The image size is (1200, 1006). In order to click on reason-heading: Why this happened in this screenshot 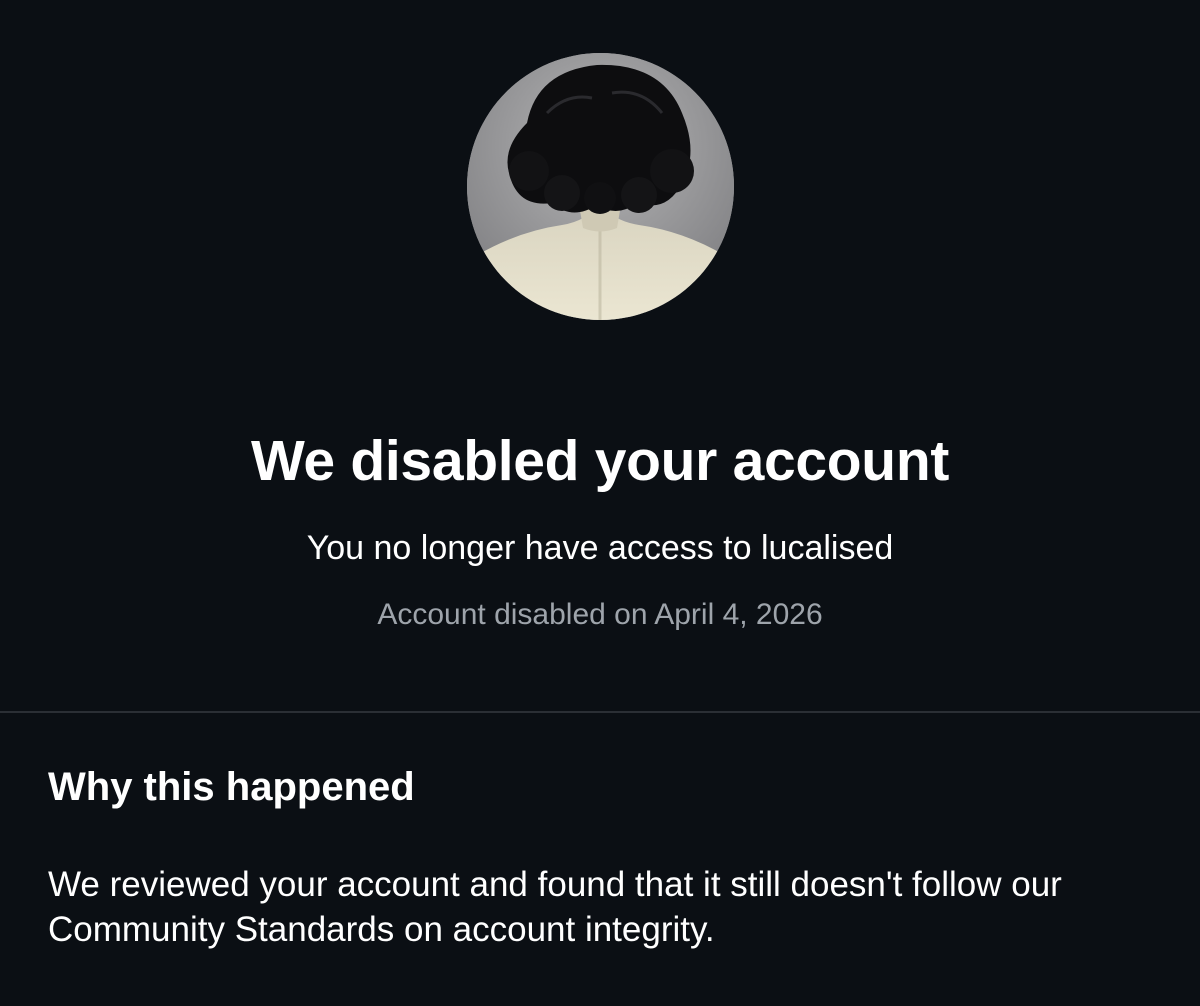, I will do `click(231, 787)`.